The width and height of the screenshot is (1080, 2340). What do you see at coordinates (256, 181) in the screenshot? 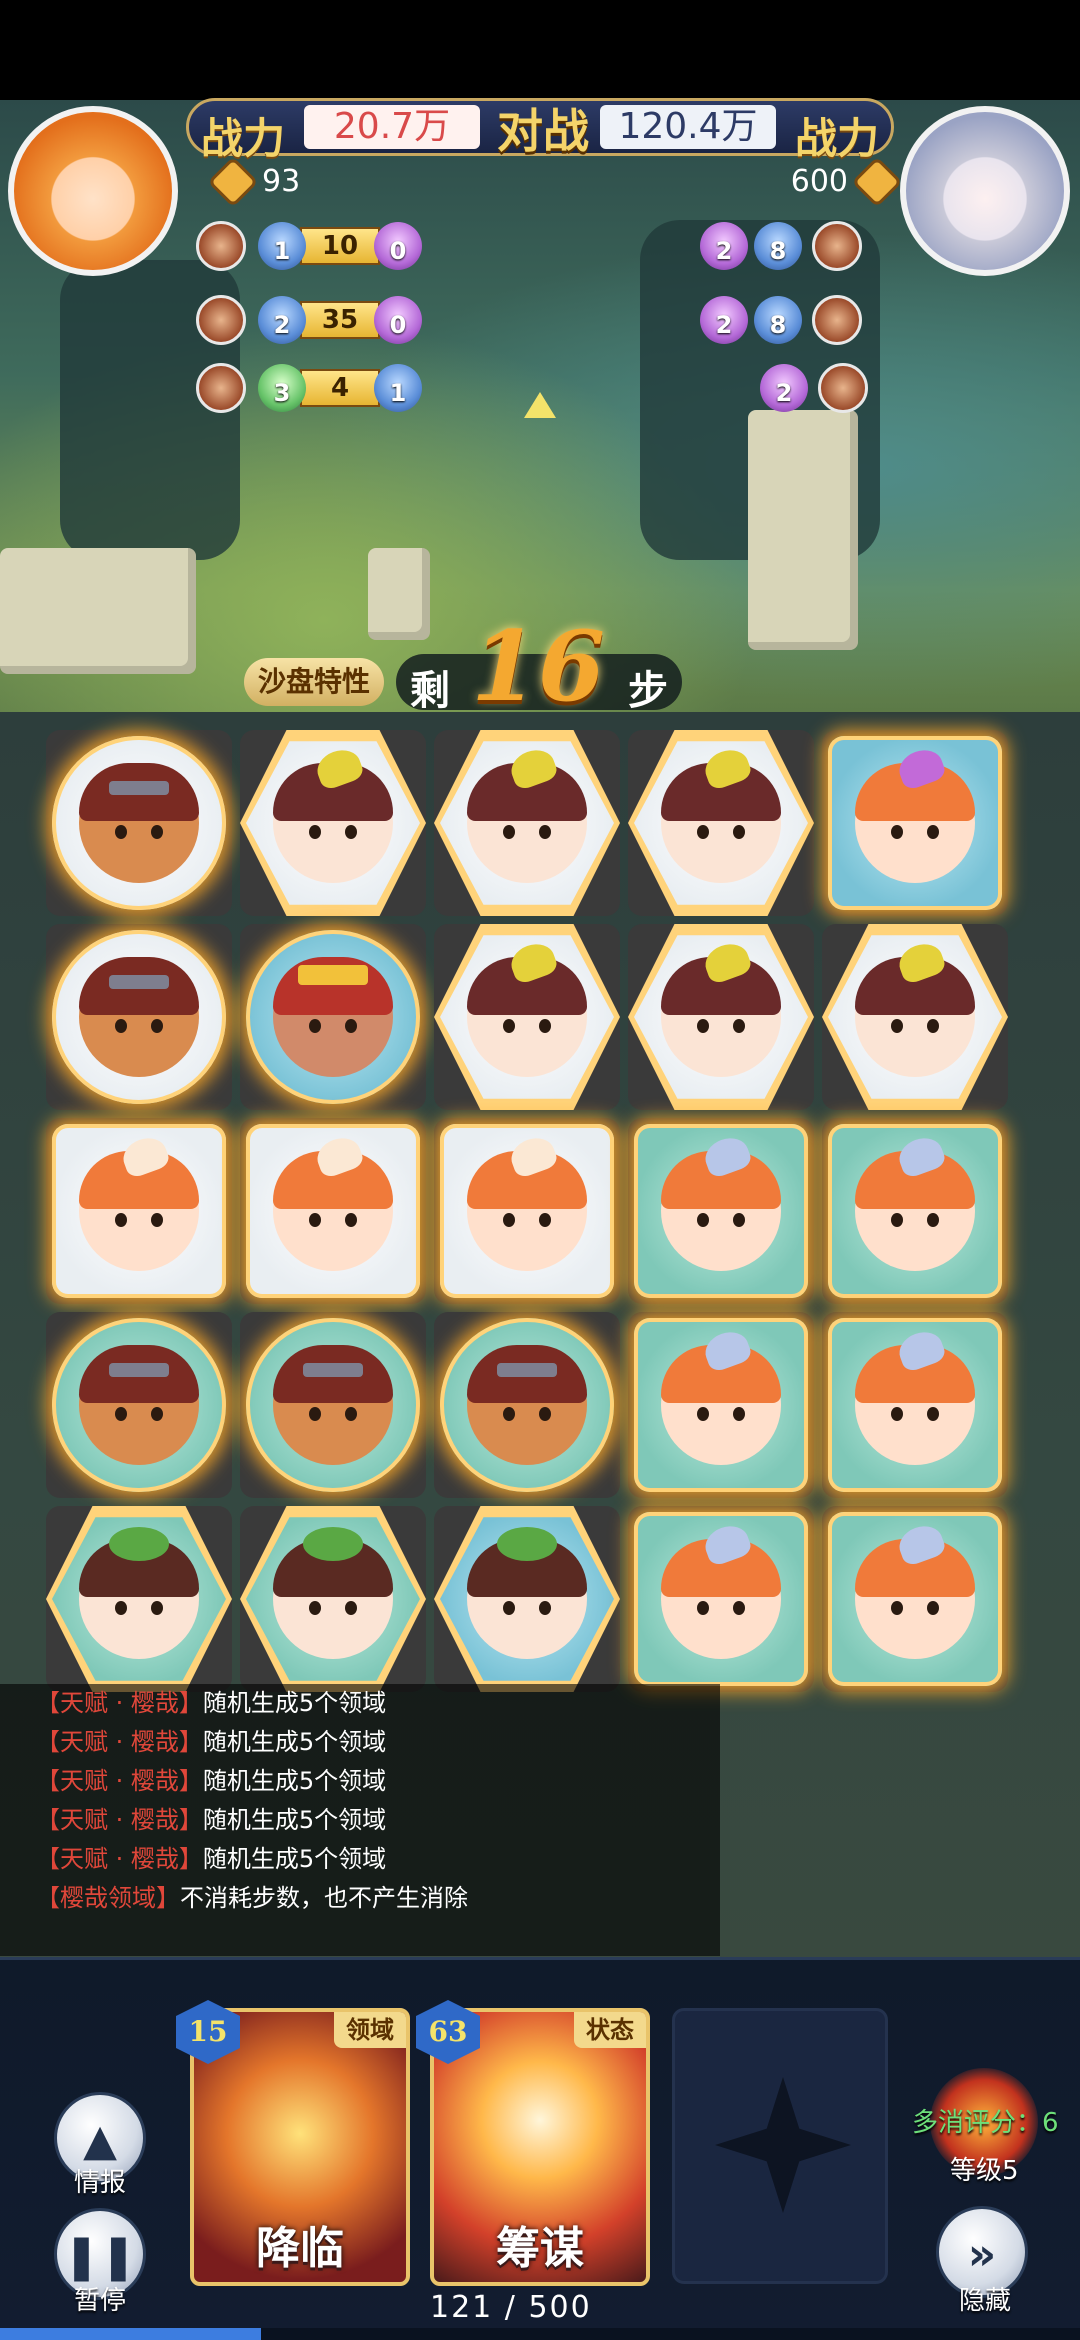
I see `player-coins: 93` at bounding box center [256, 181].